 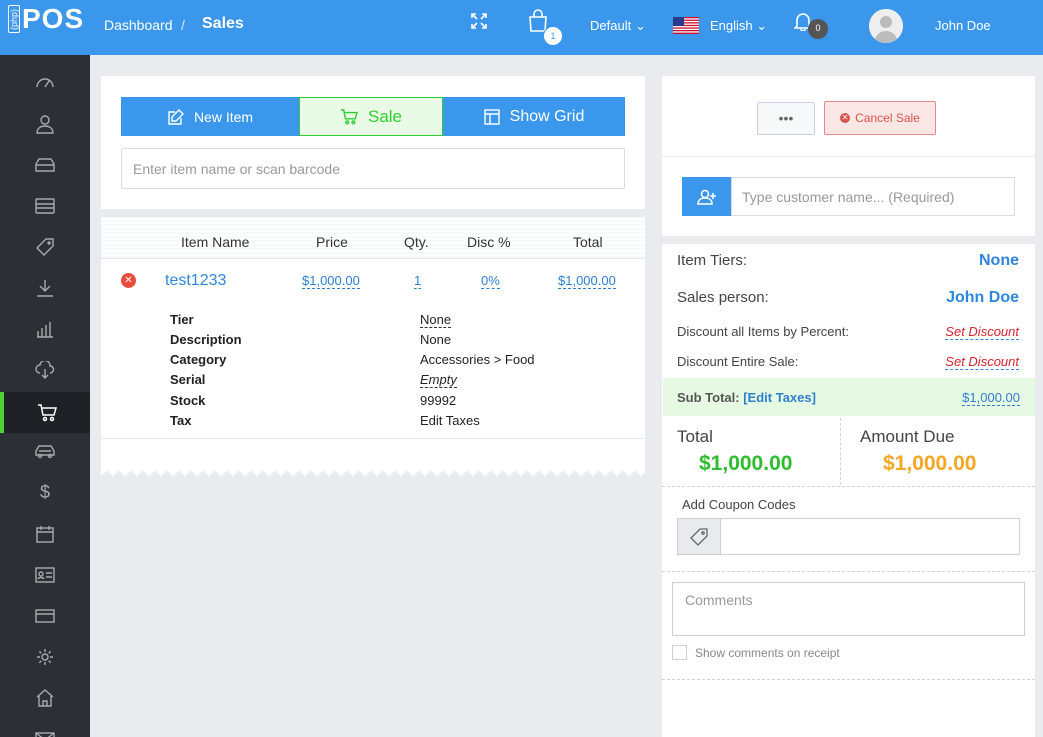 What do you see at coordinates (695, 436) in the screenshot?
I see `total-label: Total` at bounding box center [695, 436].